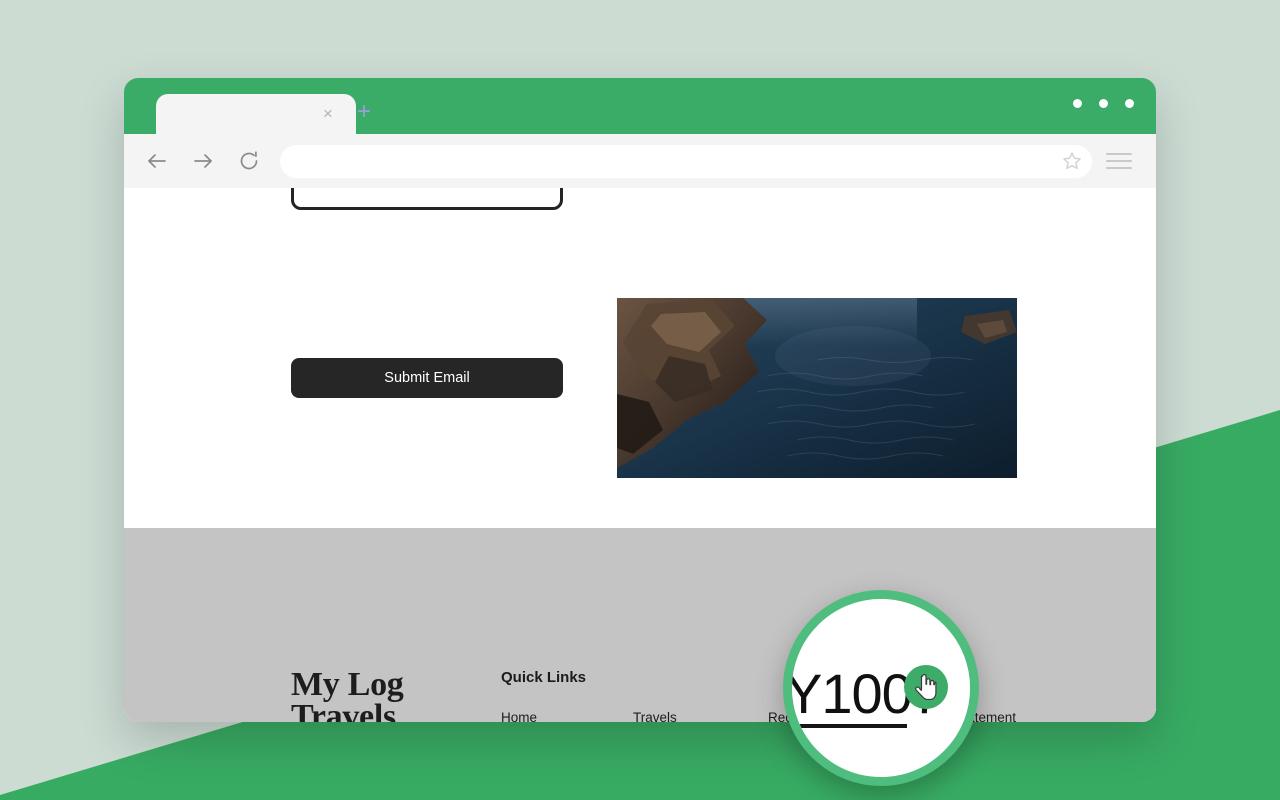  I want to click on pointing-hand-cursor-icon, so click(926, 687).